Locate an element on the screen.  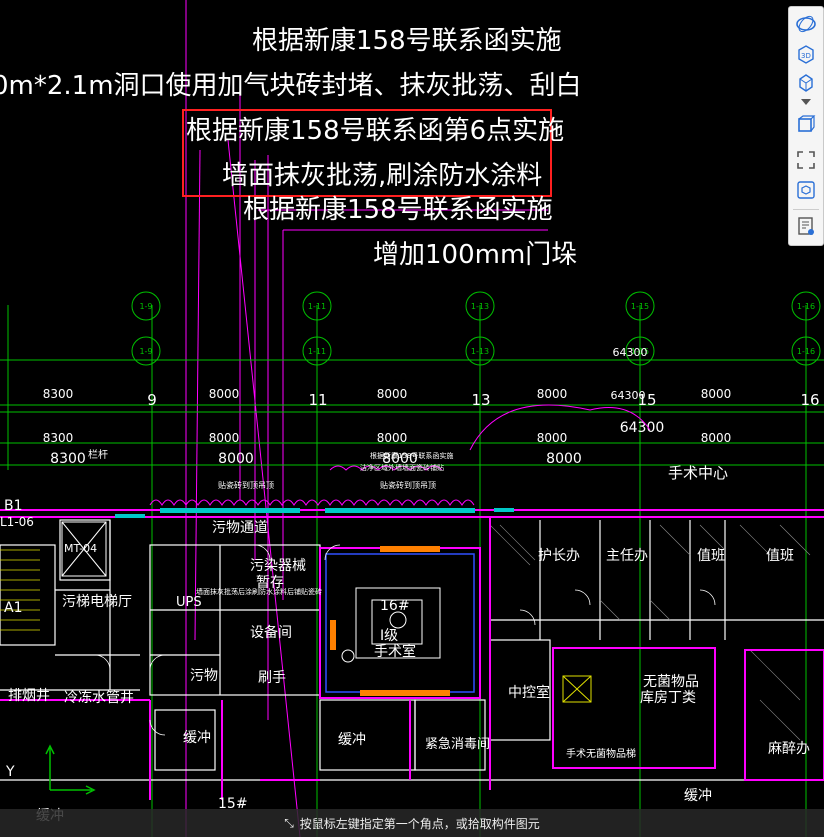
room-label: 手术中心 is located at coordinates (698, 473).